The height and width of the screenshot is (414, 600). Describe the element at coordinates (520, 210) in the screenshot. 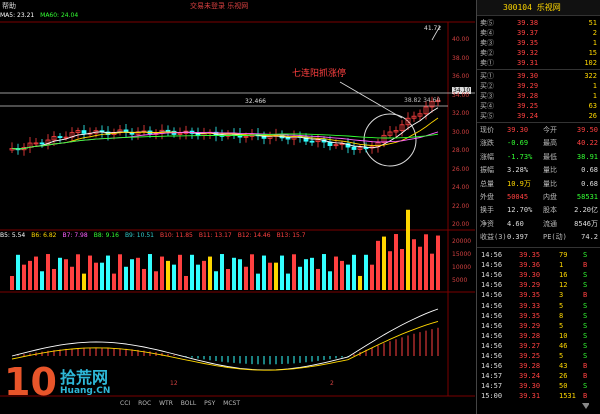

I see `stat-value: 12.70%` at that location.